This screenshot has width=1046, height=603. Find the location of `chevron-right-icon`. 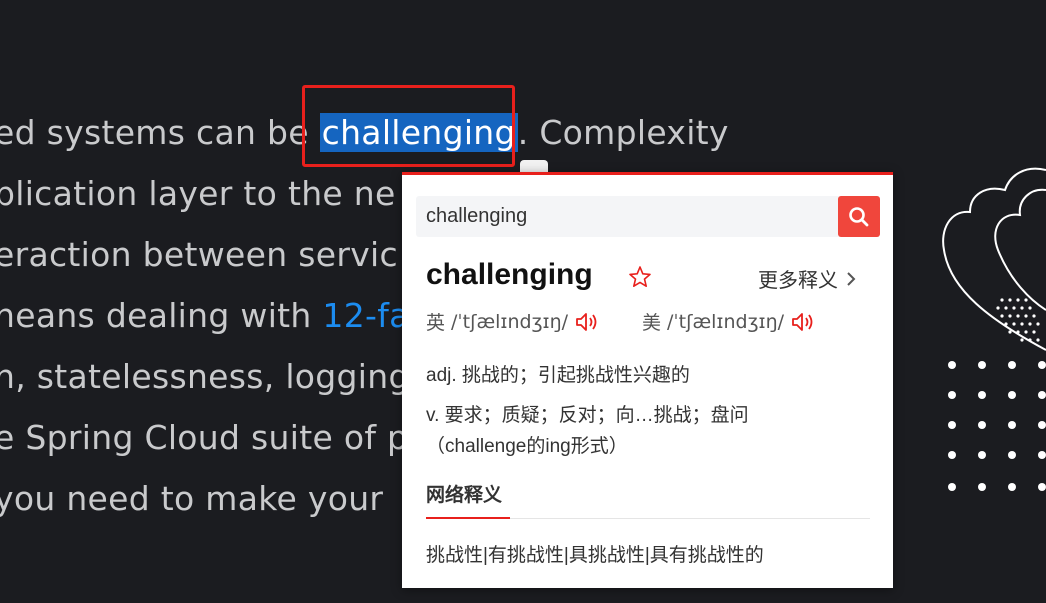

chevron-right-icon is located at coordinates (851, 278).